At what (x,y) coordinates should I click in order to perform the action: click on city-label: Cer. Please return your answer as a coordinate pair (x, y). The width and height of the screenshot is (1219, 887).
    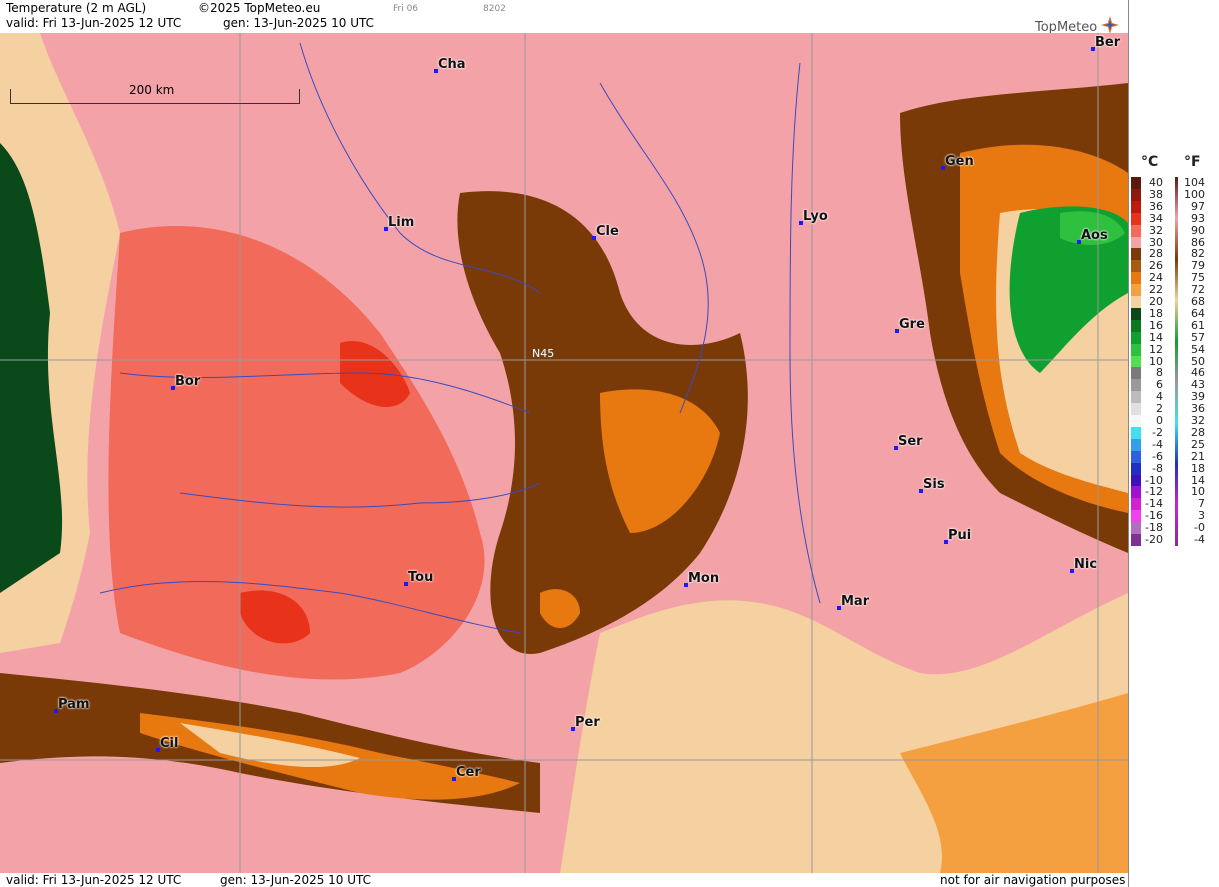
    Looking at the image, I should click on (468, 772).